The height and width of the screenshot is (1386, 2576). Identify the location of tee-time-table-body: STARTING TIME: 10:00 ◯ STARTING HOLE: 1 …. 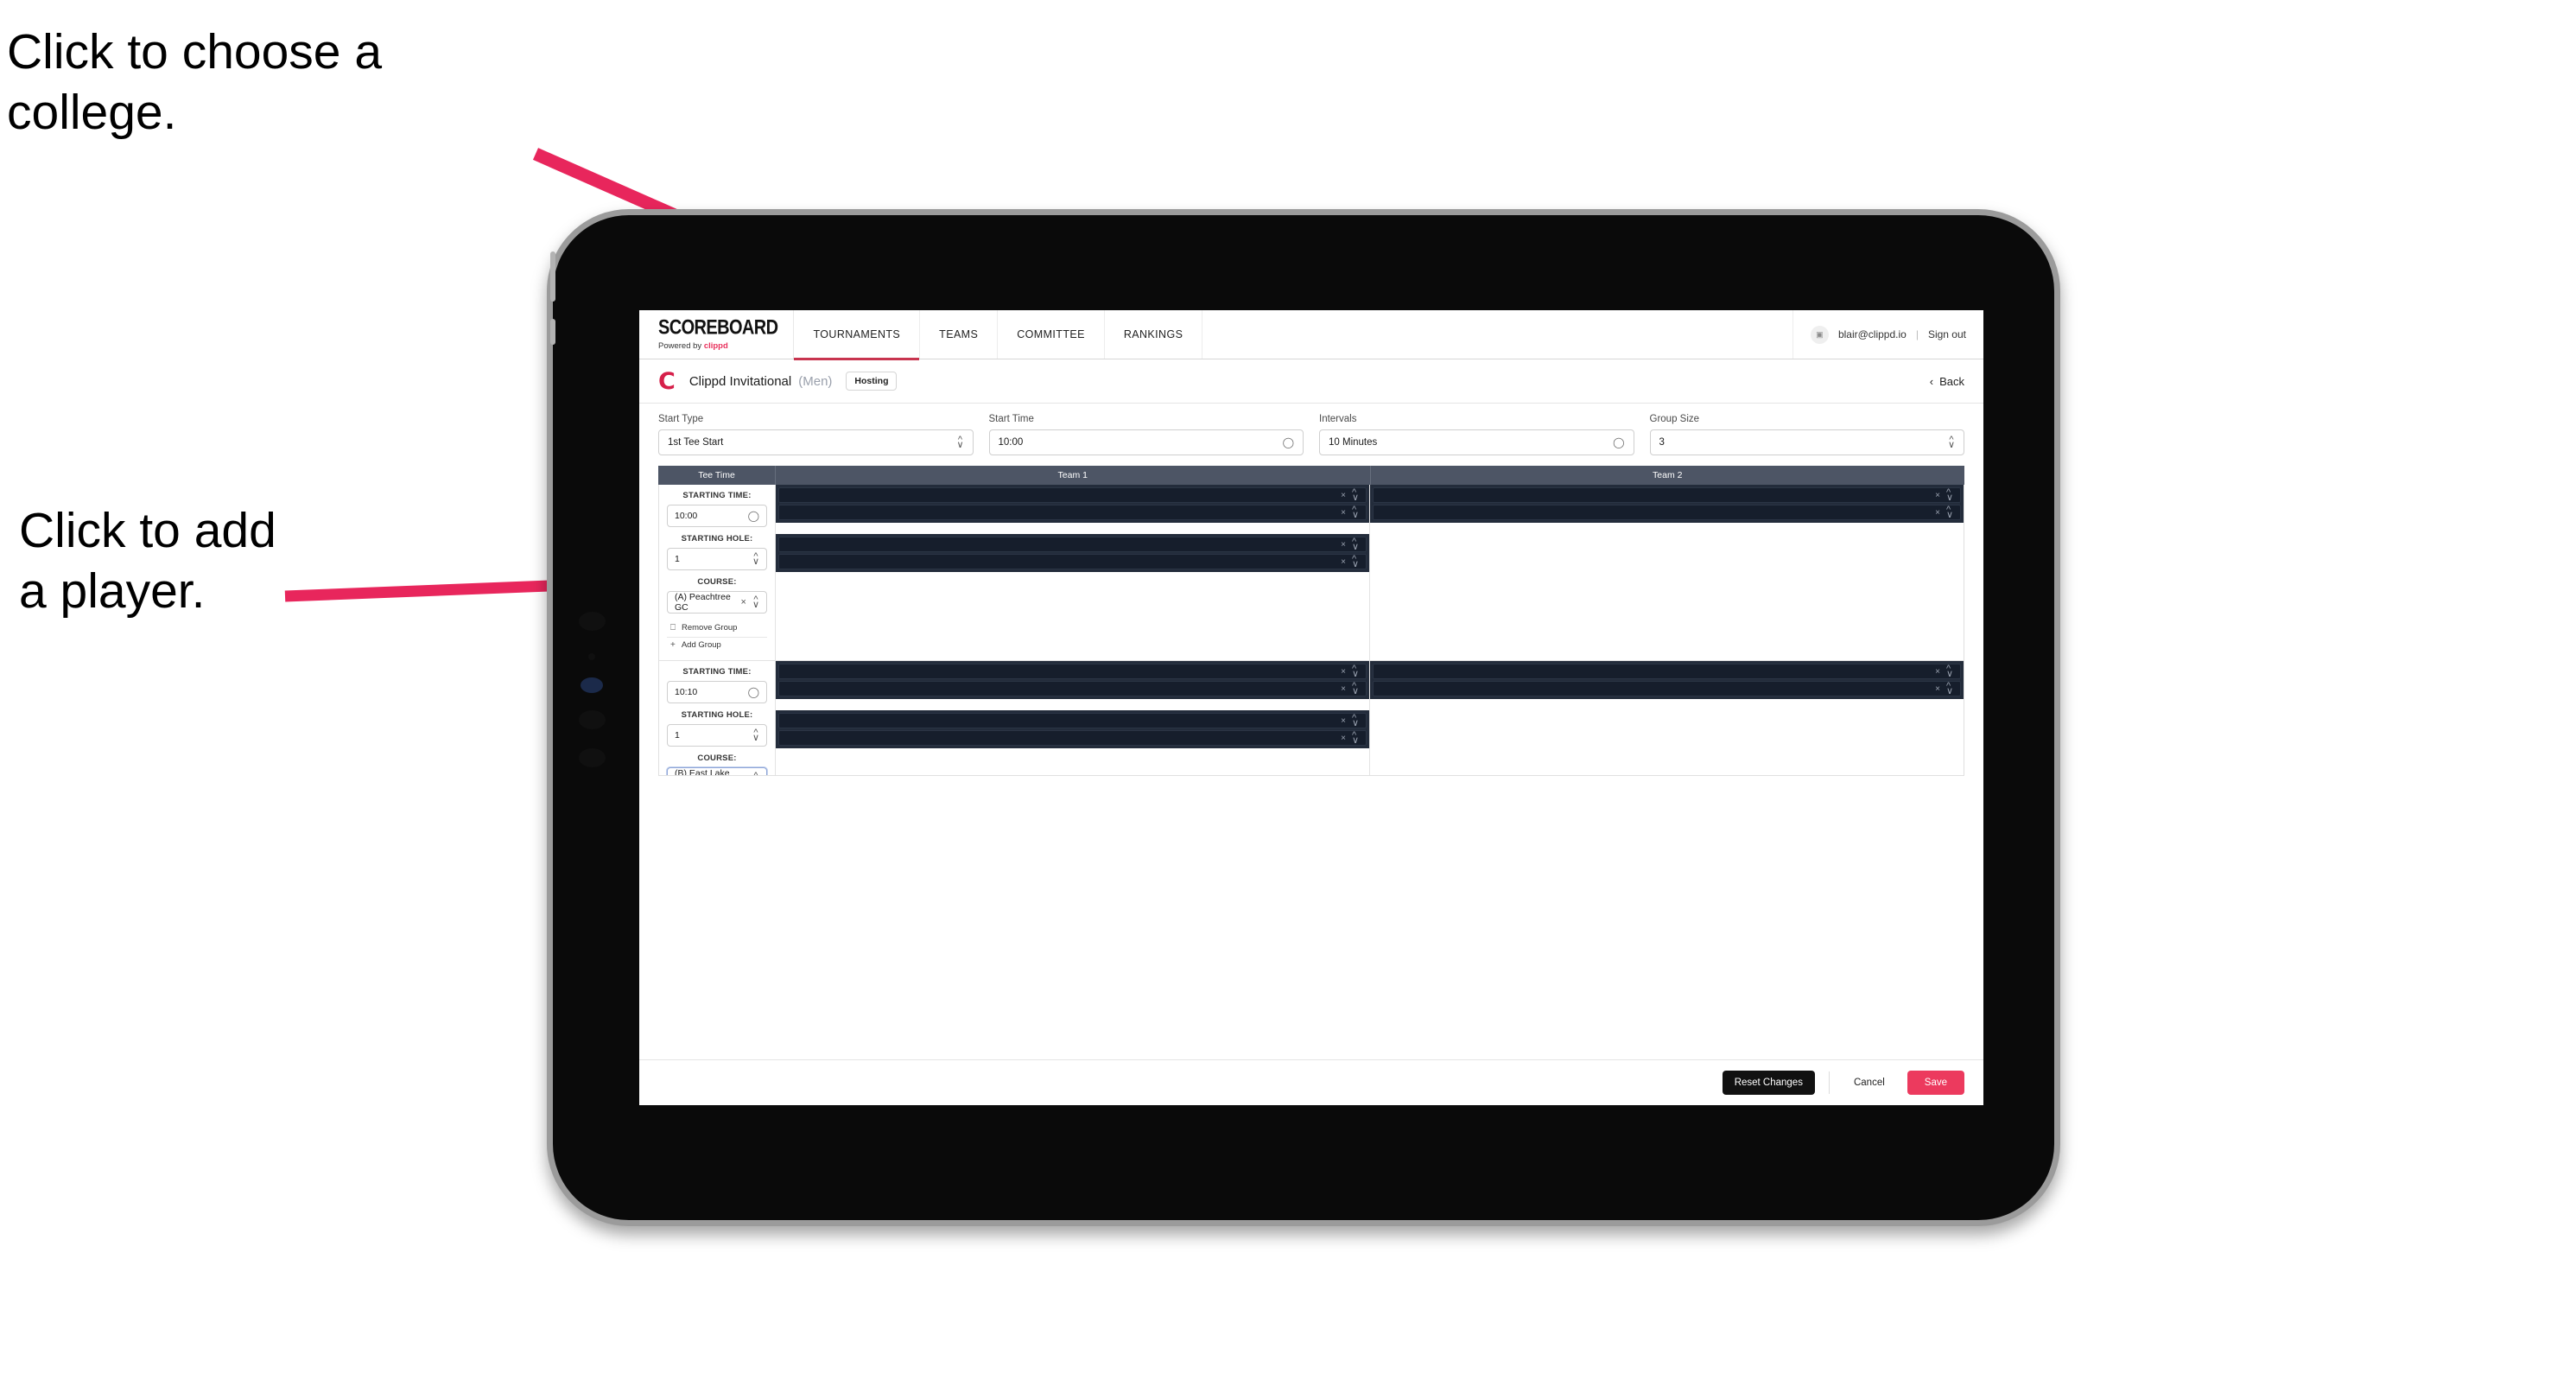
(1311, 630).